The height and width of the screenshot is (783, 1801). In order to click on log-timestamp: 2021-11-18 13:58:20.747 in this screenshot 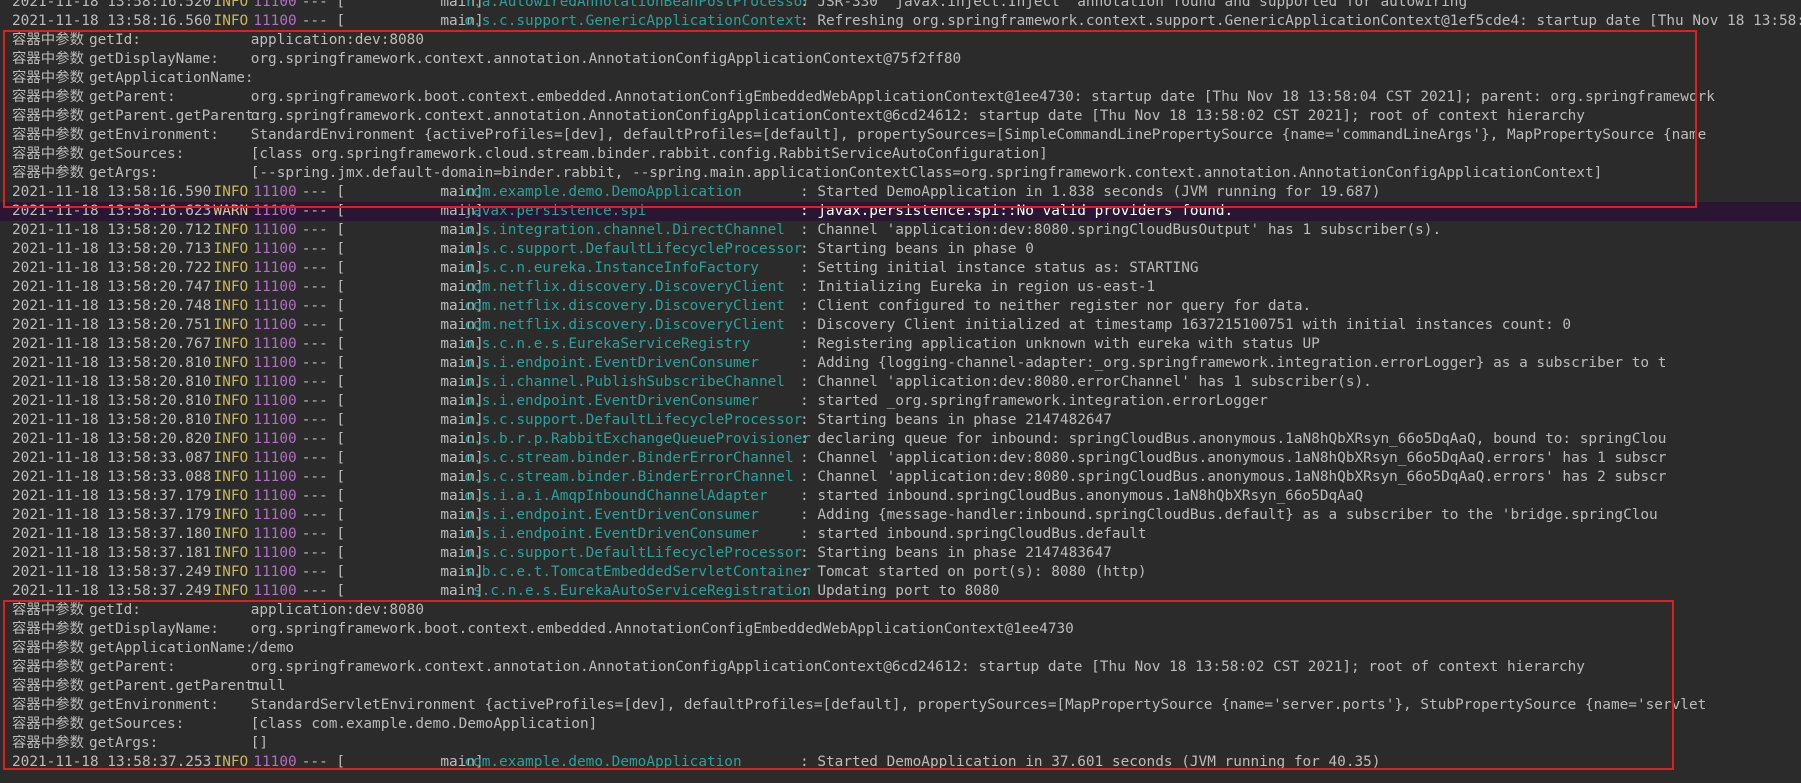, I will do `click(112, 287)`.